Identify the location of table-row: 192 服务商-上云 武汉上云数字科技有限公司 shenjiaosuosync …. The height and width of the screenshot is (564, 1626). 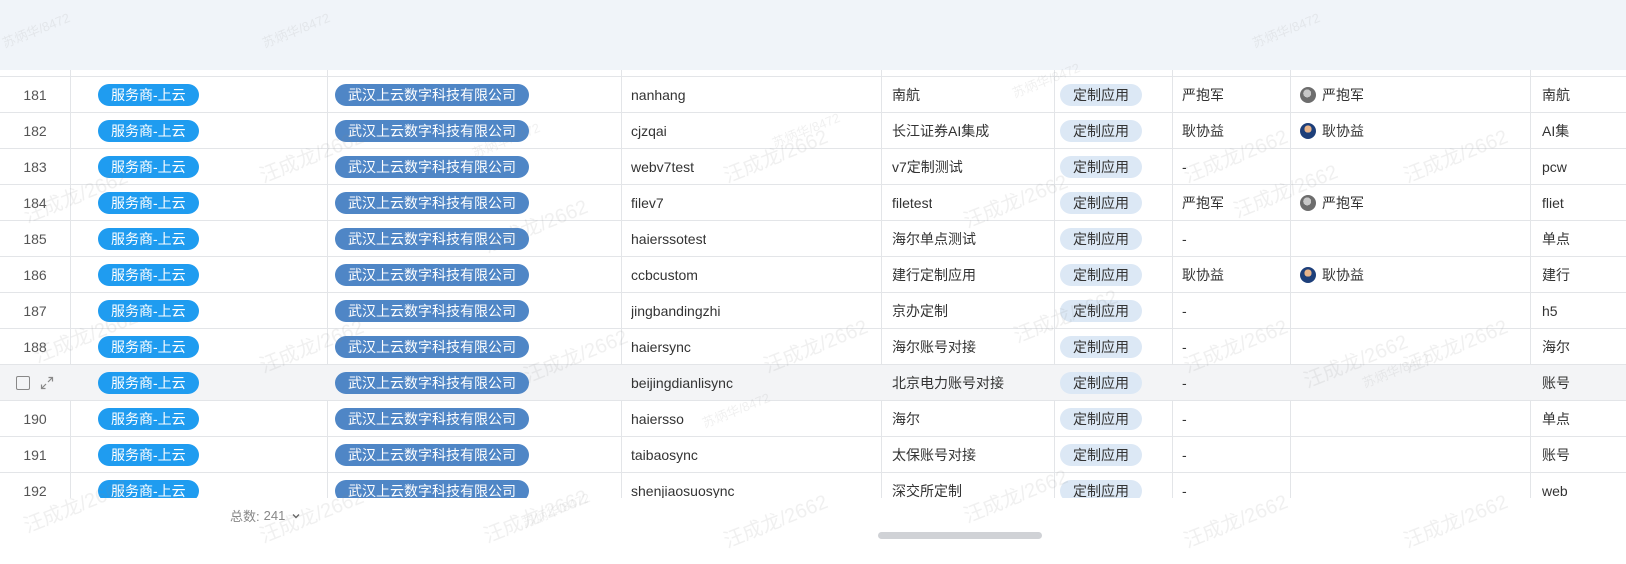
(813, 485).